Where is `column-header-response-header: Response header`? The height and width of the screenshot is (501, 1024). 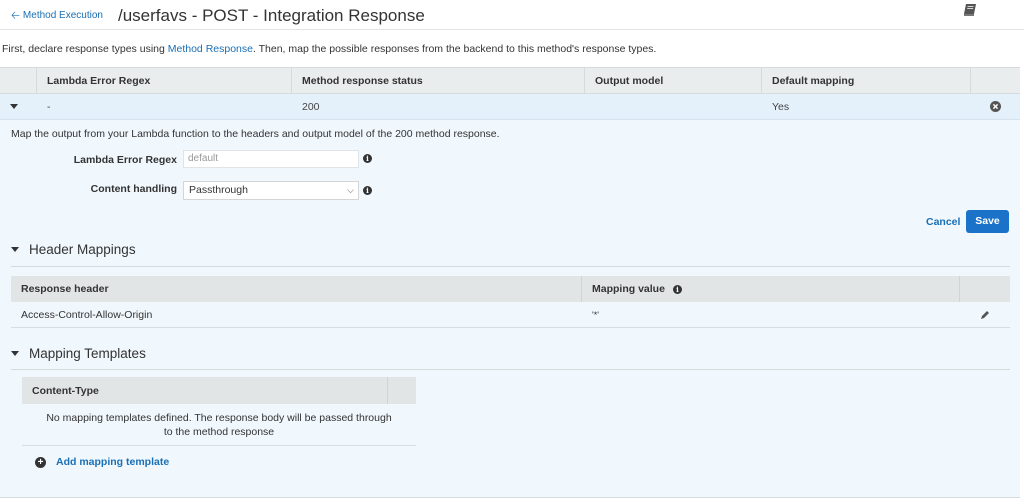 column-header-response-header: Response header is located at coordinates (296, 289).